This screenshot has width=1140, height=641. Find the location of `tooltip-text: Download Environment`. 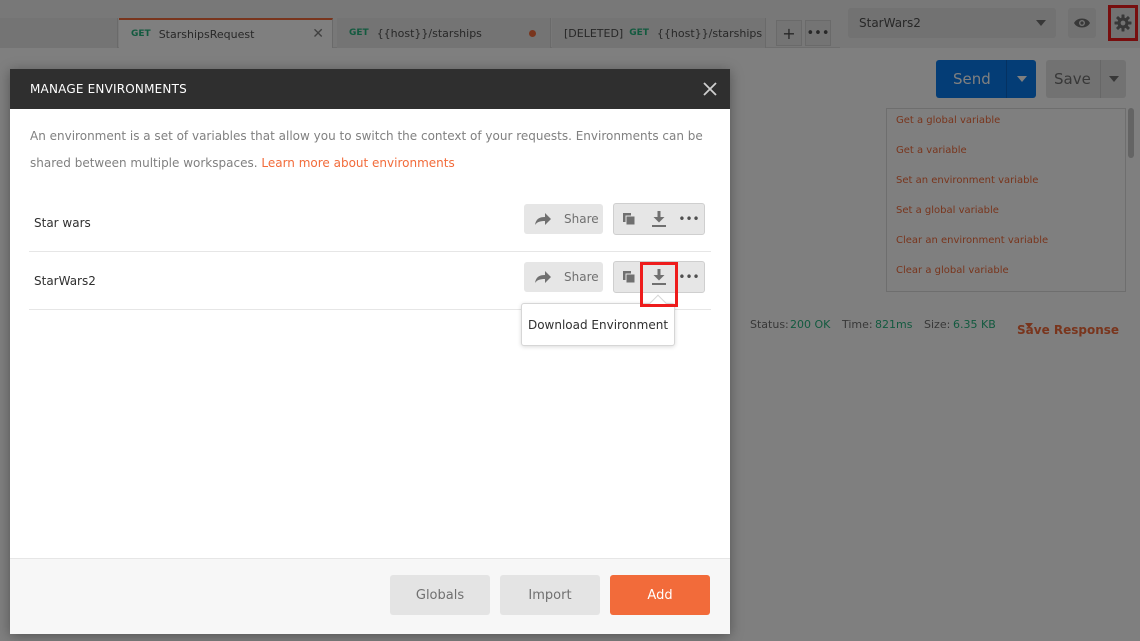

tooltip-text: Download Environment is located at coordinates (598, 324).